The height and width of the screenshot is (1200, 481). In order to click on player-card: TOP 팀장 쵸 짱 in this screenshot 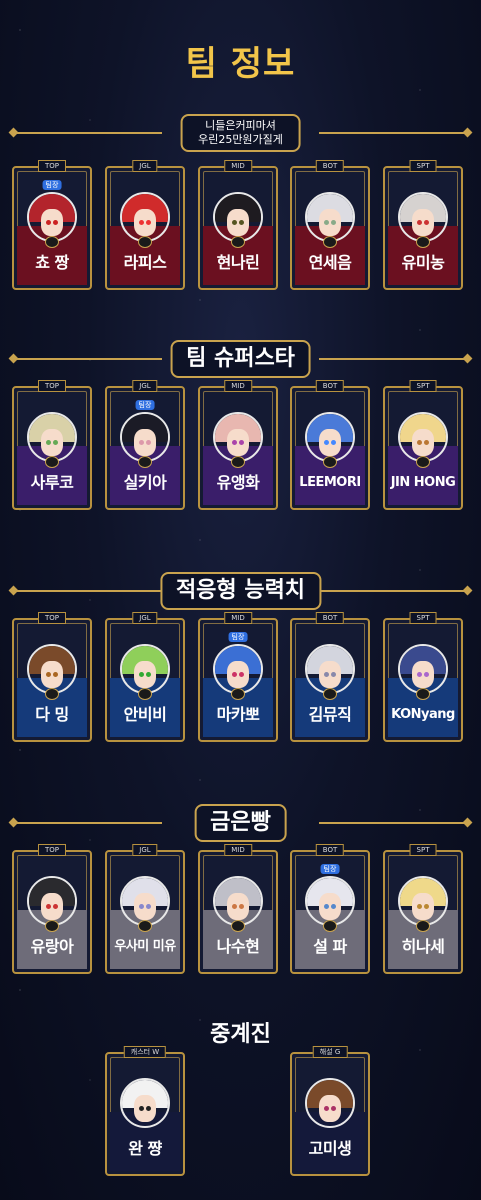, I will do `click(52, 225)`.